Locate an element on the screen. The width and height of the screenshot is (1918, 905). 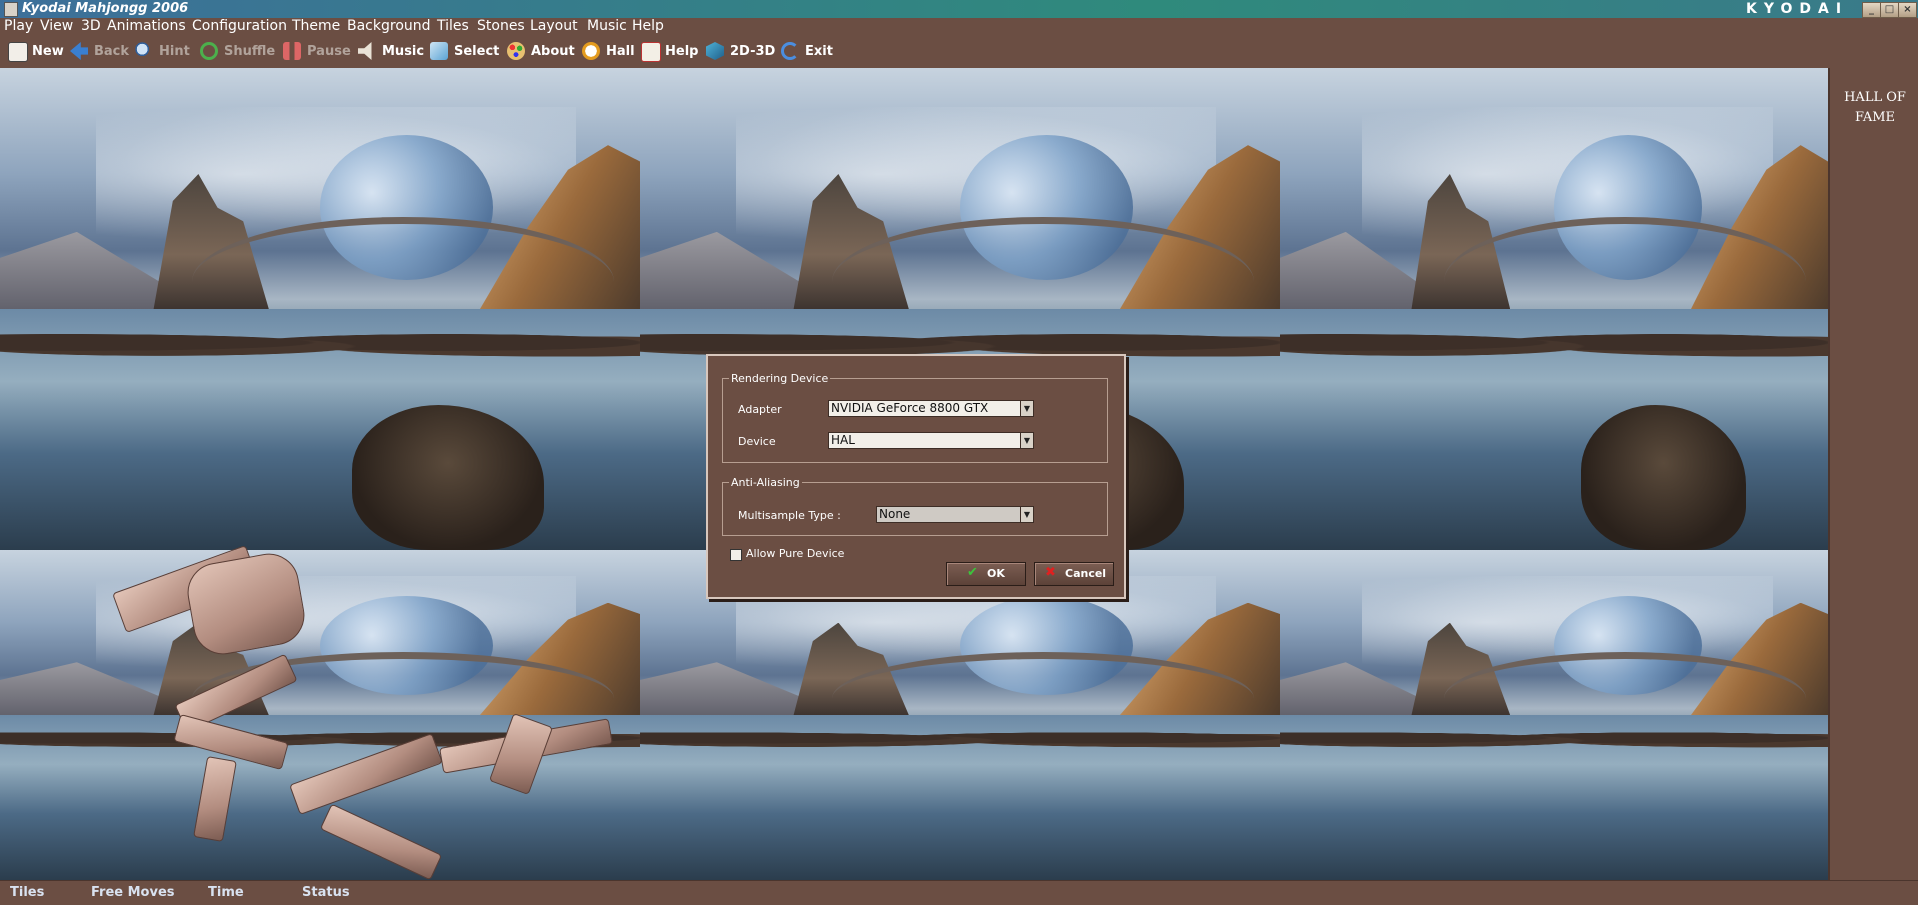
device-select: HAL ▼ is located at coordinates (931, 440).